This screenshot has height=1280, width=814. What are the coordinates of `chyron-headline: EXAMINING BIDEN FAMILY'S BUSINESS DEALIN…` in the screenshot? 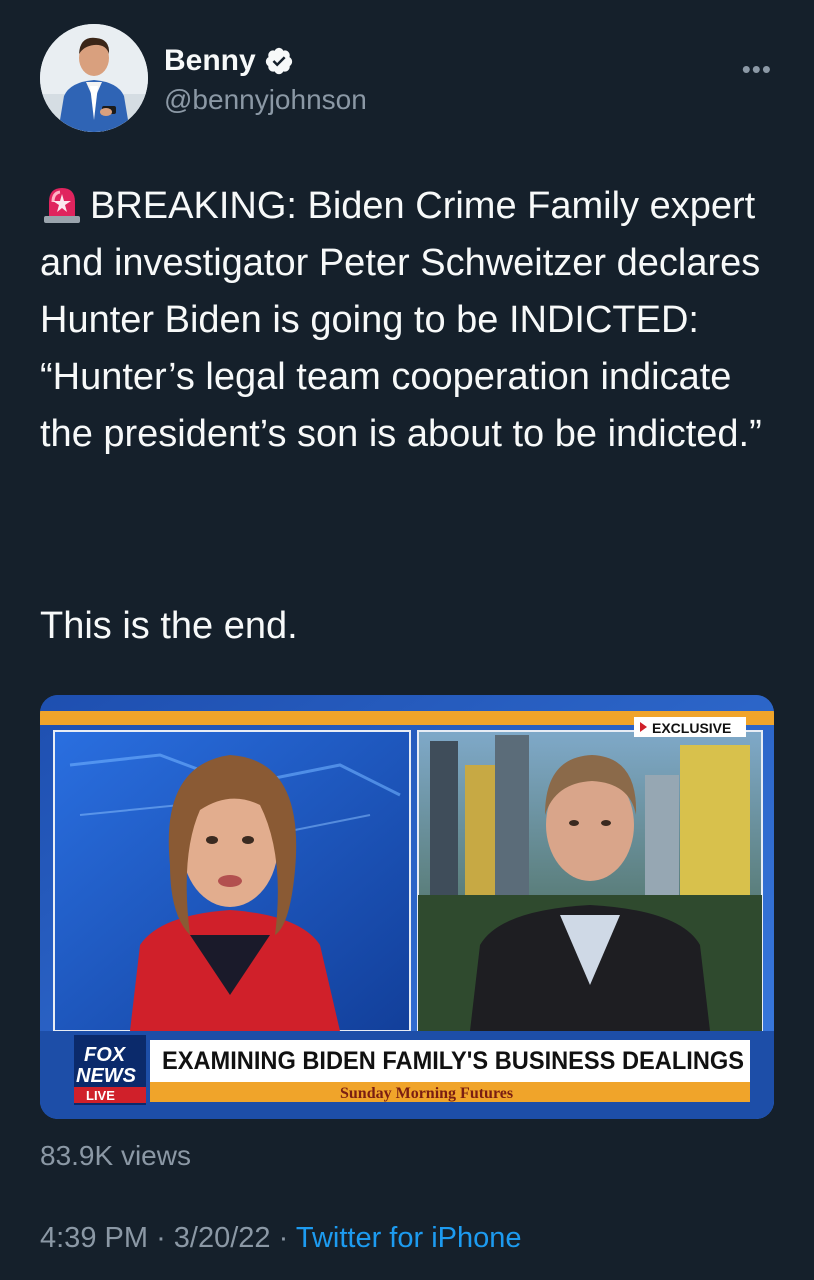 It's located at (453, 1061).